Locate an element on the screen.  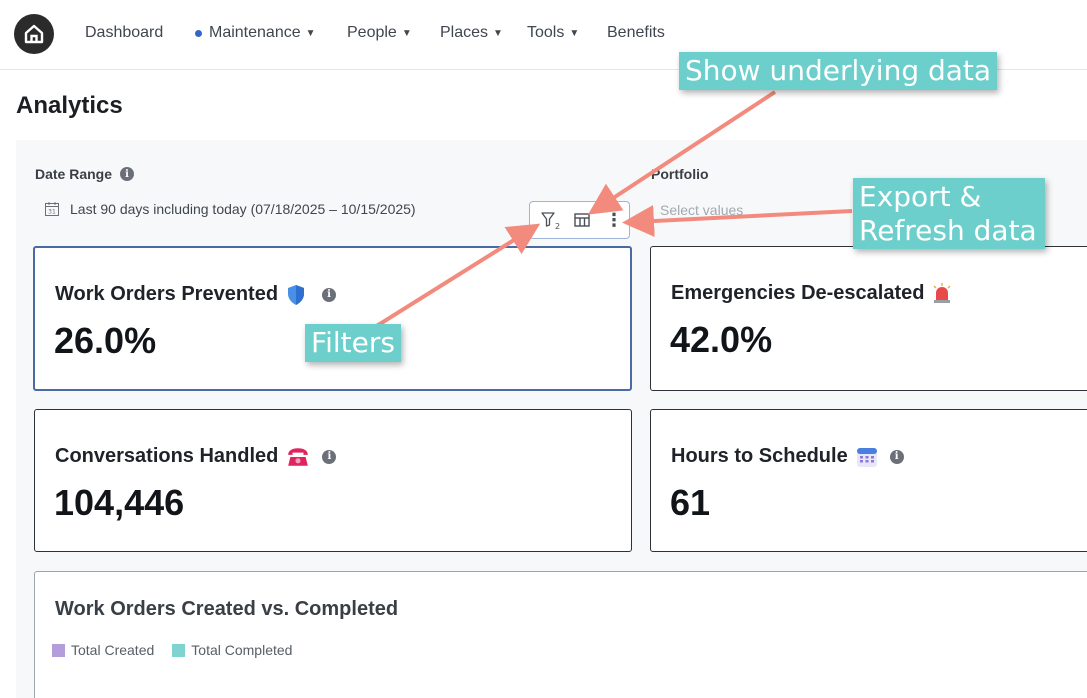
telephone-icon is located at coordinates (298, 456).